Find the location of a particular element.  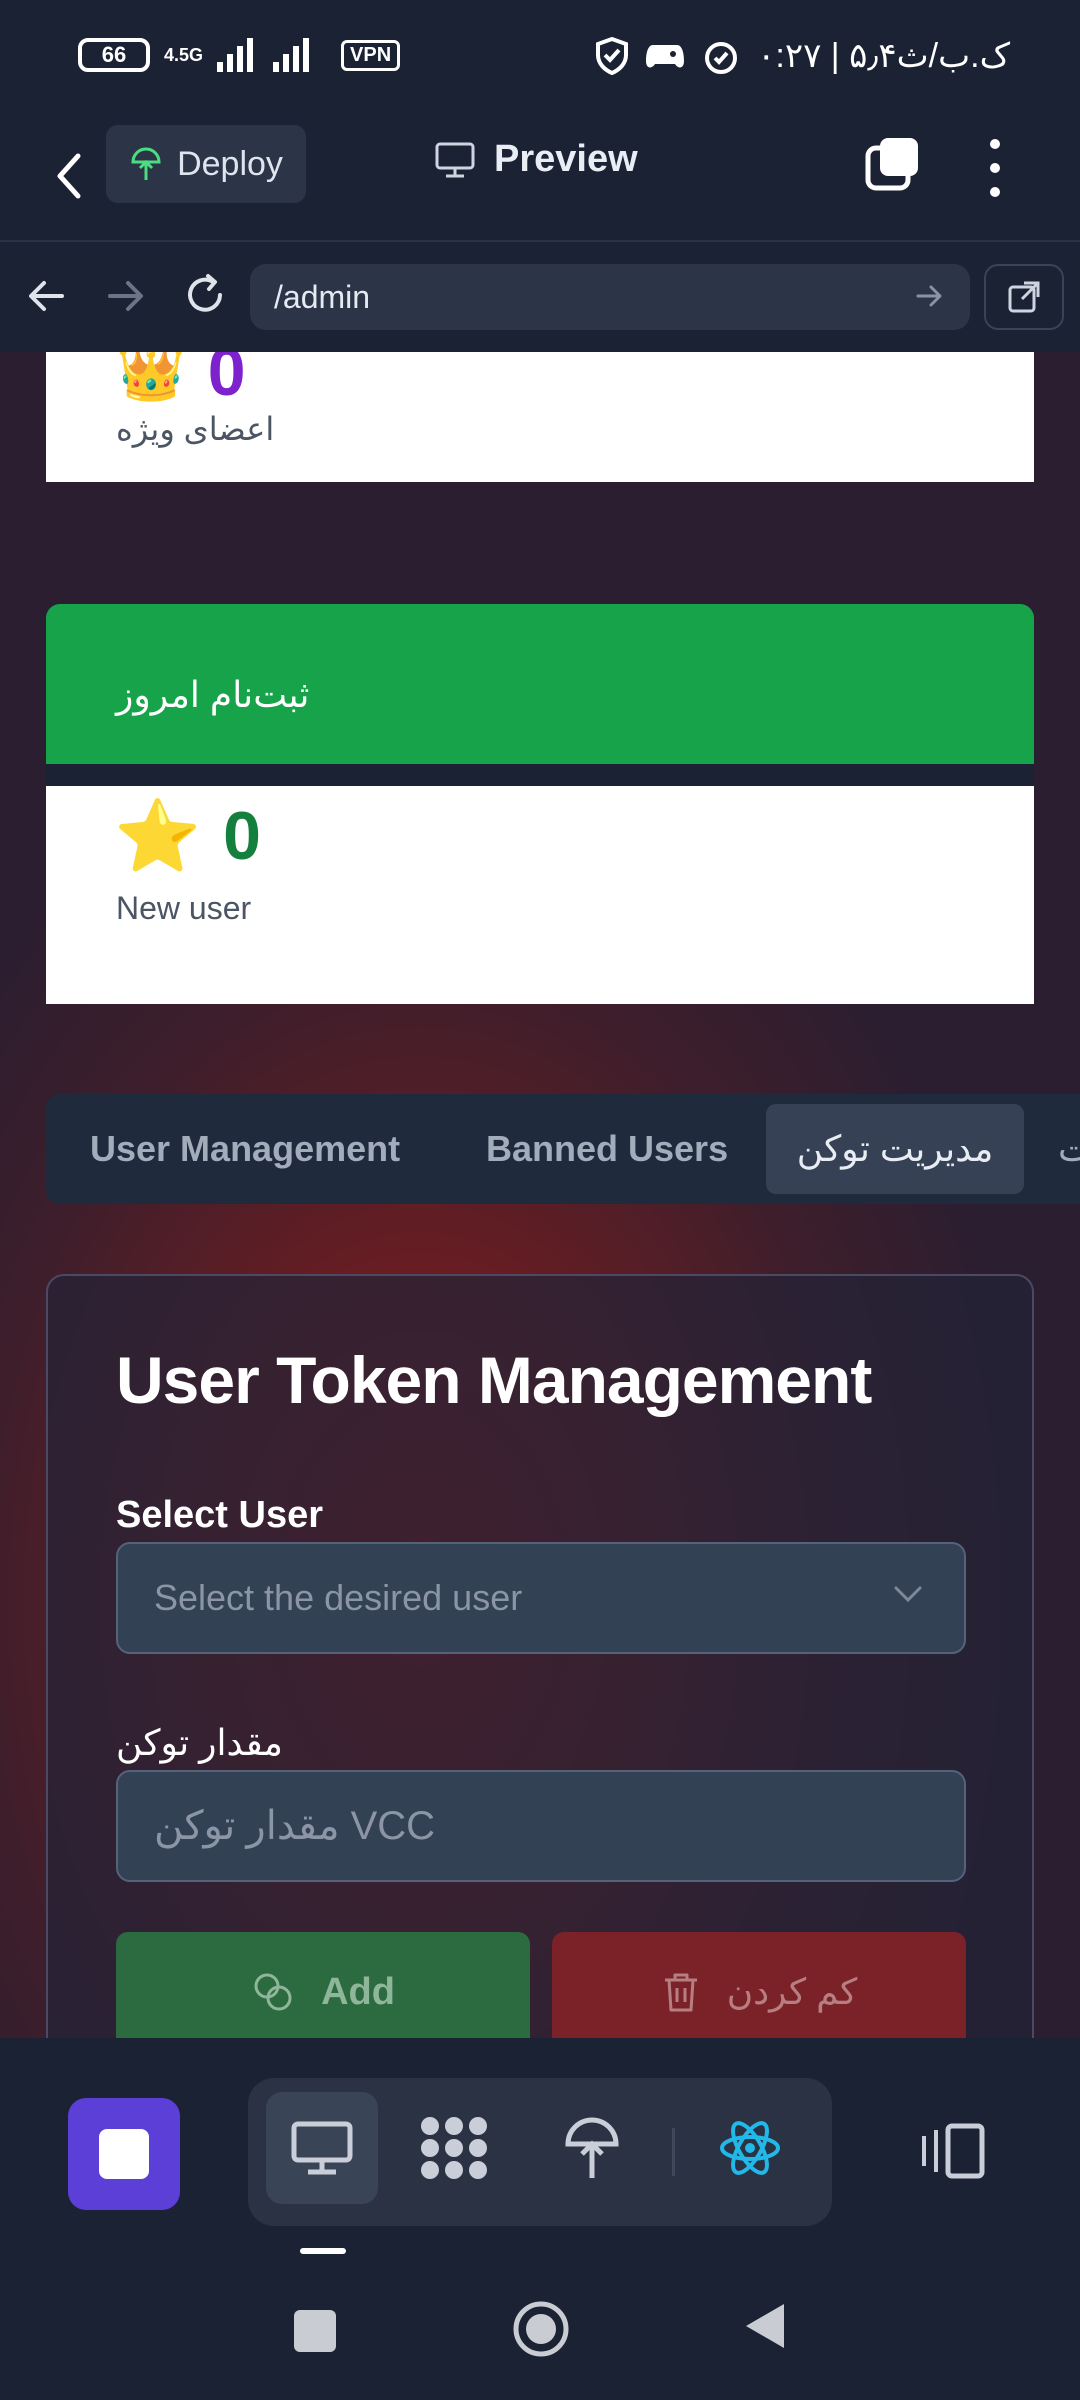

card-body: ⭐ 0 New user is located at coordinates (540, 895).